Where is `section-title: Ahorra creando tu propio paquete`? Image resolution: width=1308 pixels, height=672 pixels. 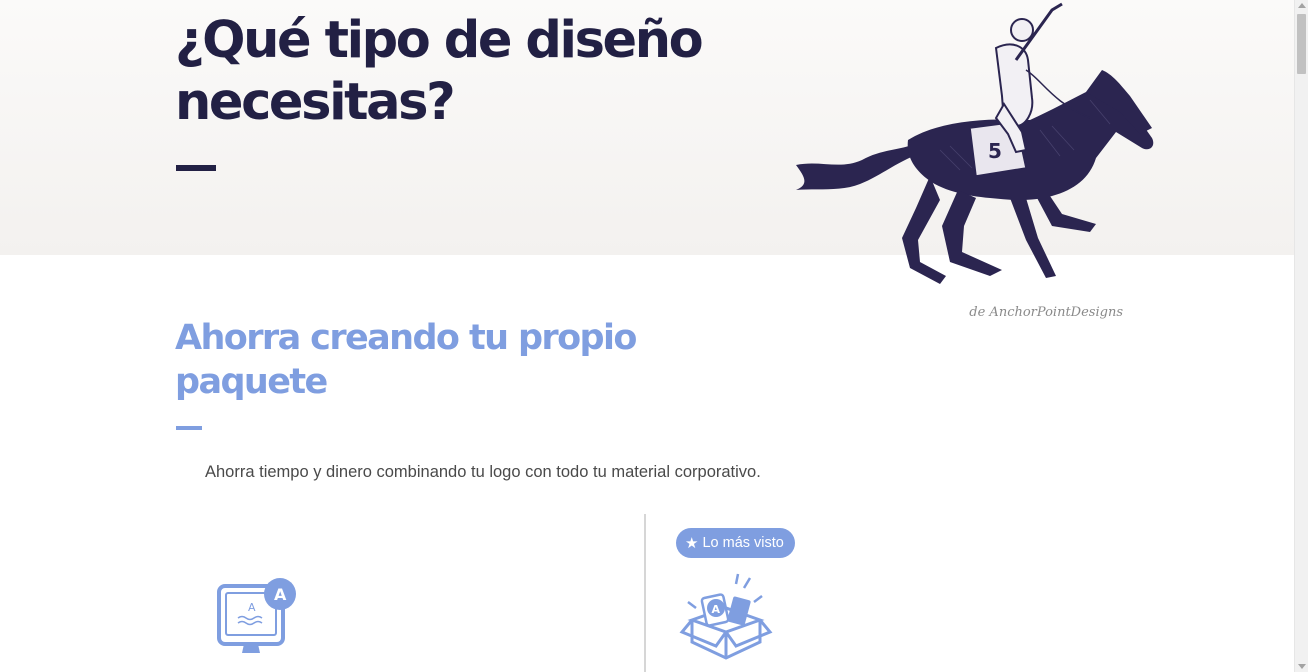 section-title: Ahorra creando tu propio paquete is located at coordinates (406, 360).